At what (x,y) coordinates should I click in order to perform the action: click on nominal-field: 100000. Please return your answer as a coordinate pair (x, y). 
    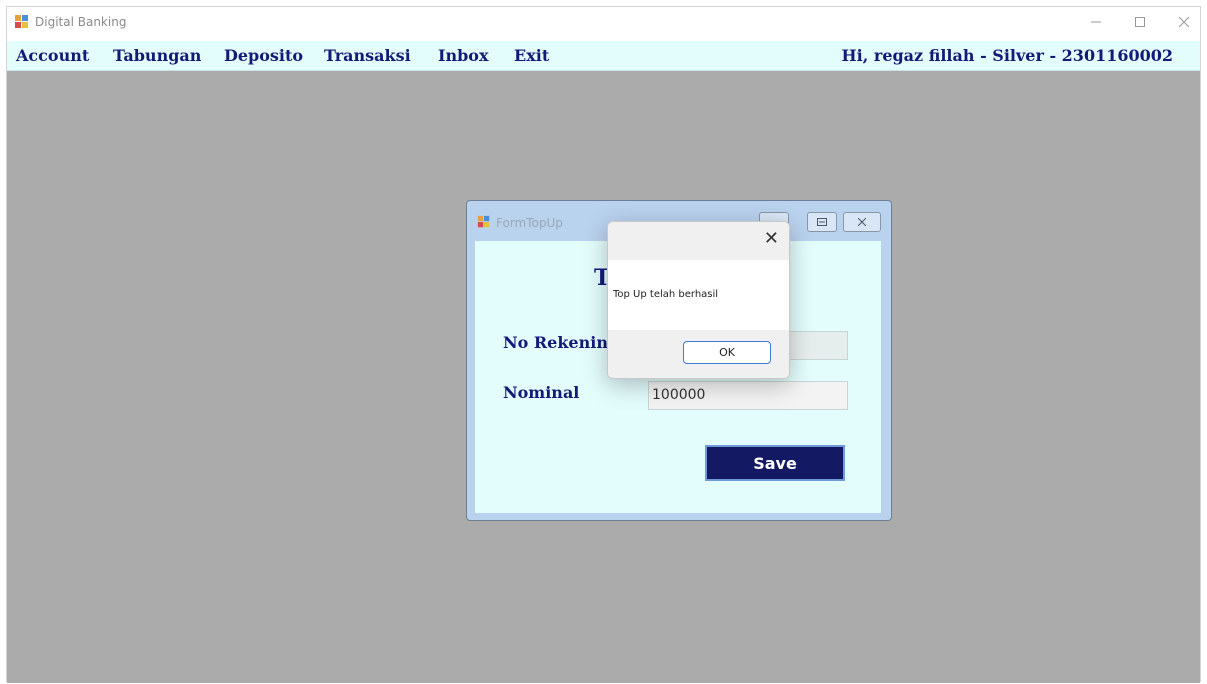
    Looking at the image, I should click on (748, 395).